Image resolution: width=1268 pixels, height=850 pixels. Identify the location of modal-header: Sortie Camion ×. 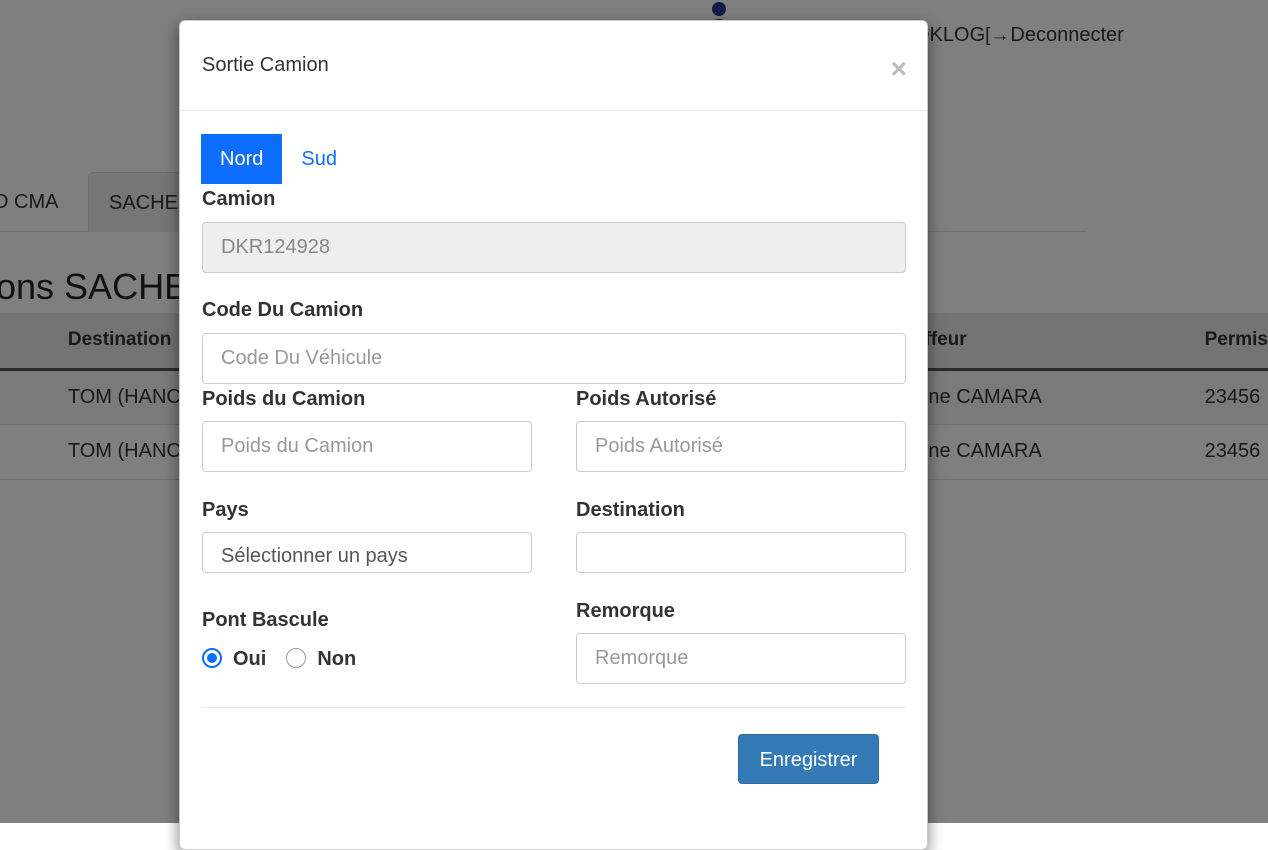
(553, 66).